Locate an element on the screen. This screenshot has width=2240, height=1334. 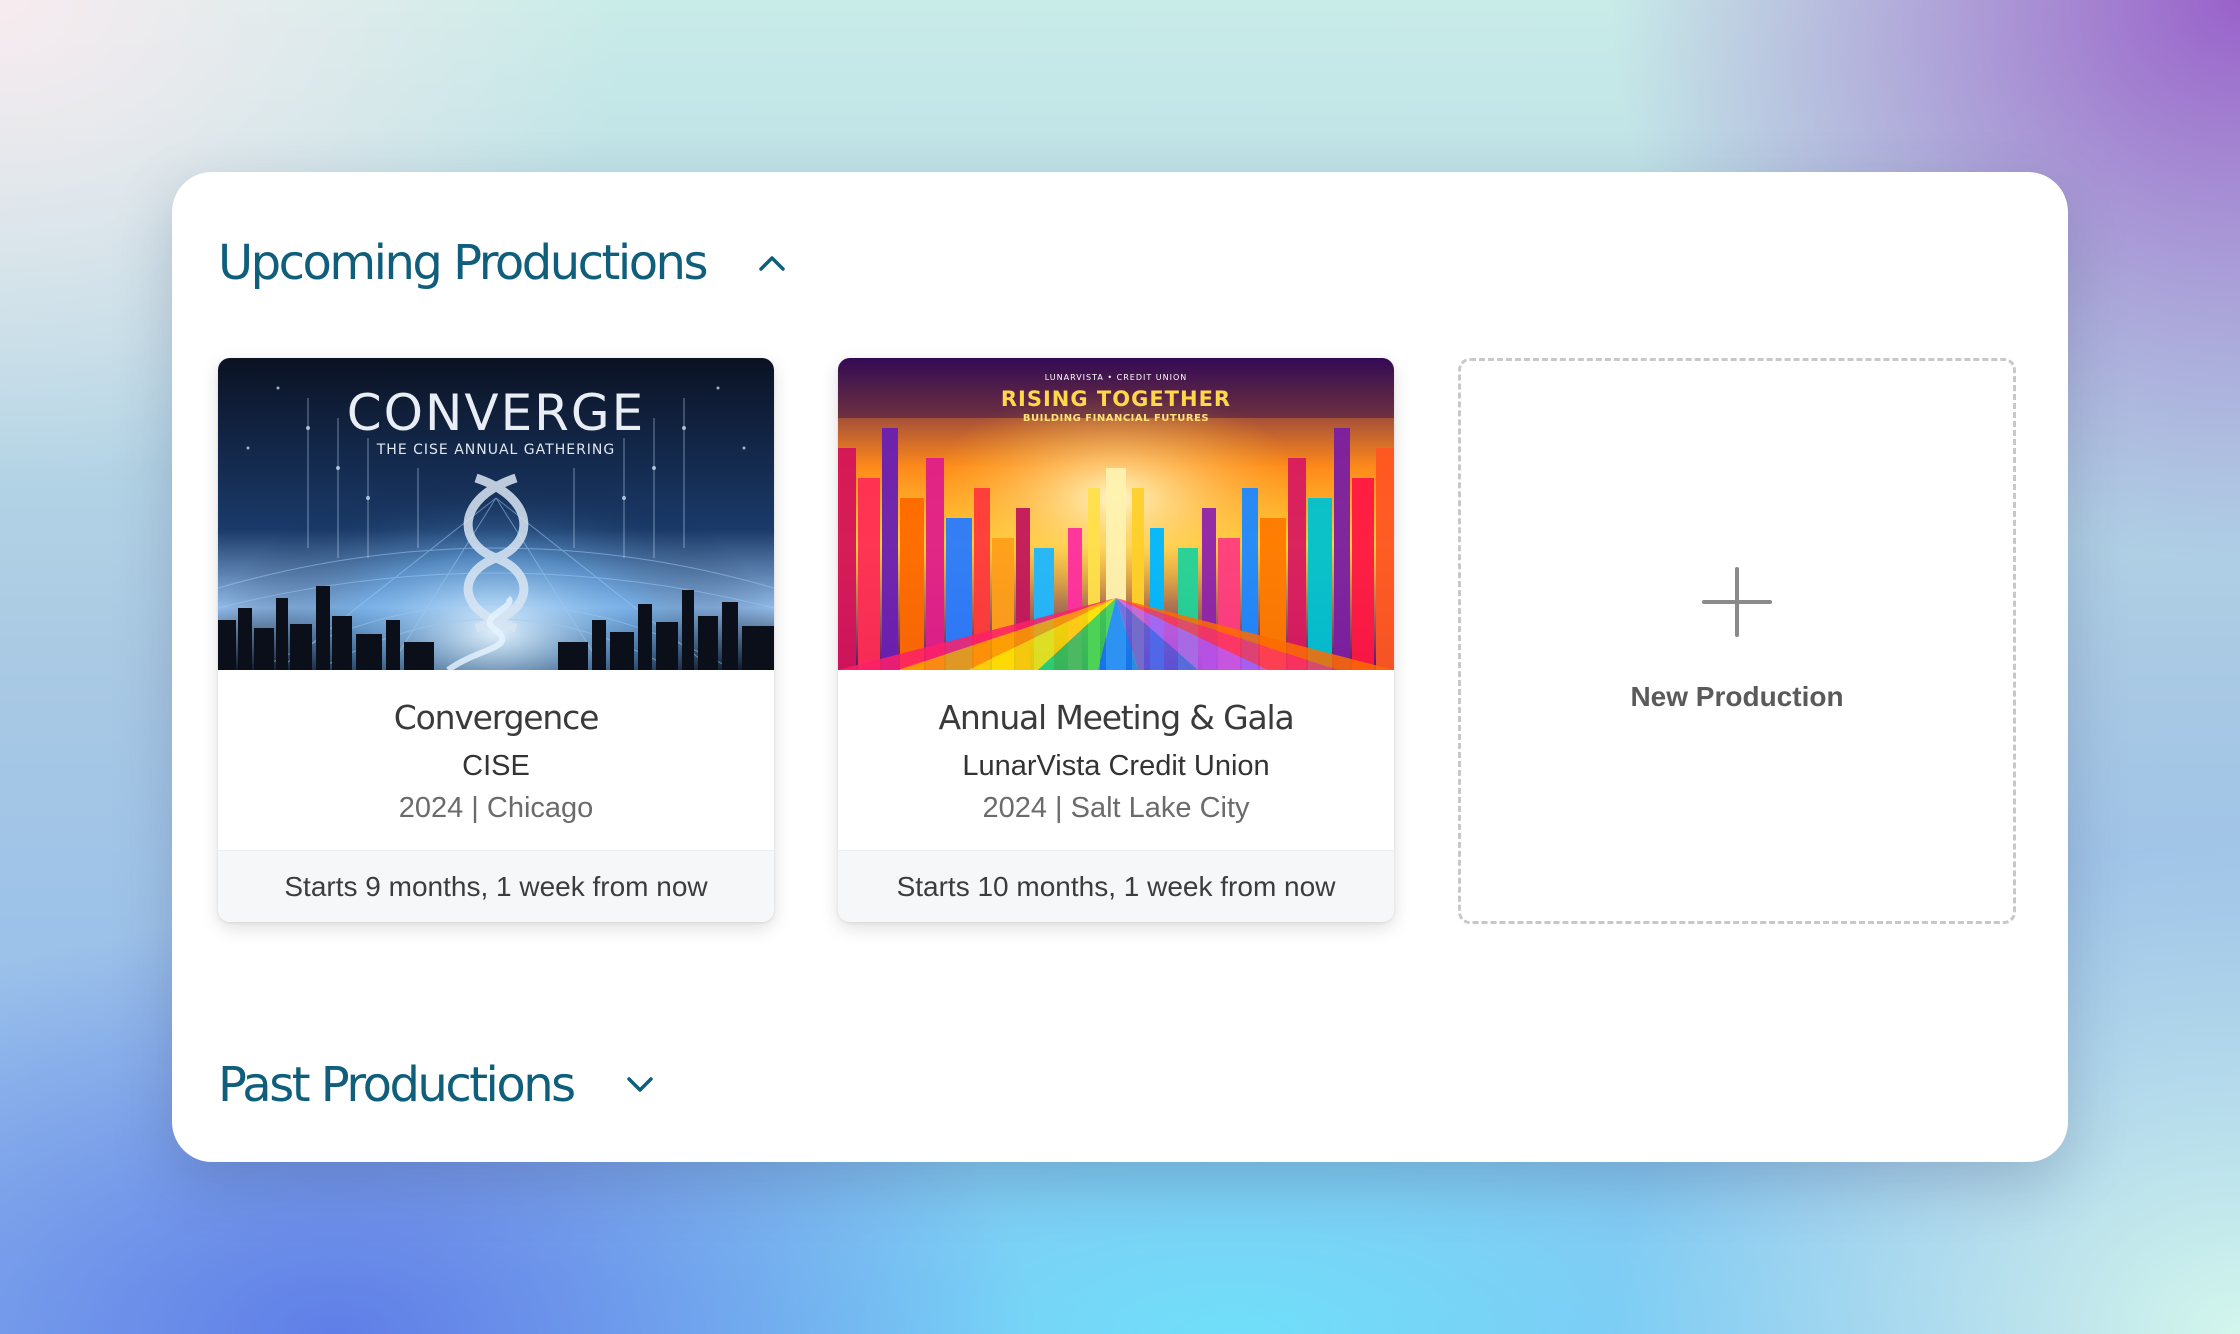
poster-brand: LUNARVISTA • CREDIT UNION is located at coordinates (1116, 377).